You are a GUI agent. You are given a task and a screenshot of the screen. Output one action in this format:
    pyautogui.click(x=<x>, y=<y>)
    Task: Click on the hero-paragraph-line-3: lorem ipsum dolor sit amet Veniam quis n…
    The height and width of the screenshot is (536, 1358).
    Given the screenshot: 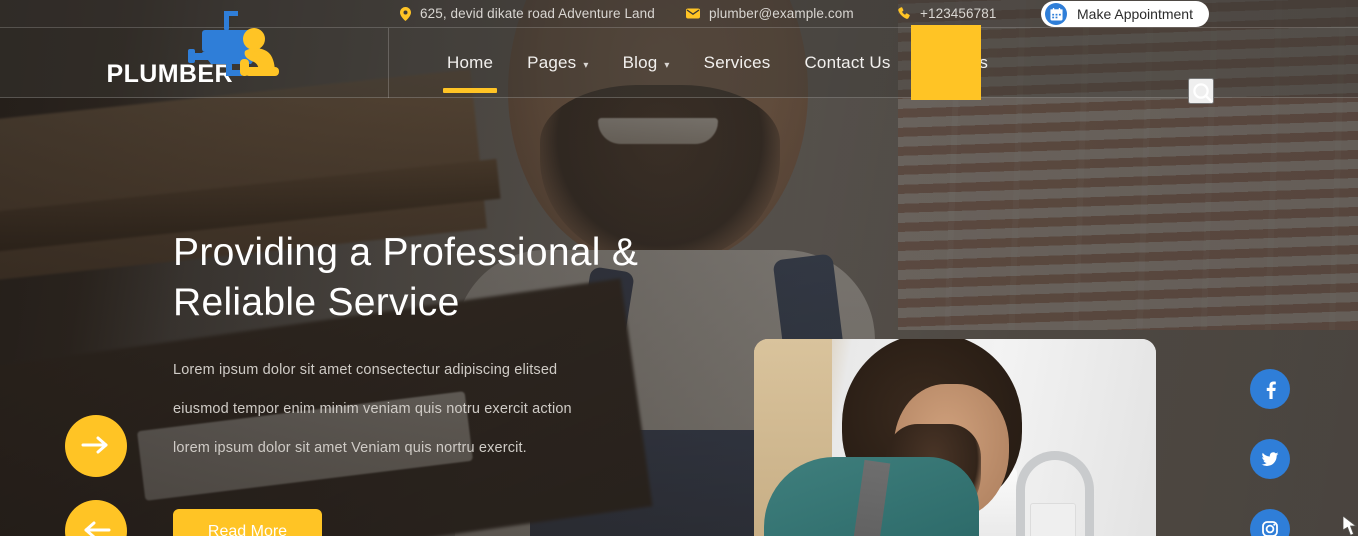 What is the action you would take?
    pyautogui.click(x=350, y=448)
    